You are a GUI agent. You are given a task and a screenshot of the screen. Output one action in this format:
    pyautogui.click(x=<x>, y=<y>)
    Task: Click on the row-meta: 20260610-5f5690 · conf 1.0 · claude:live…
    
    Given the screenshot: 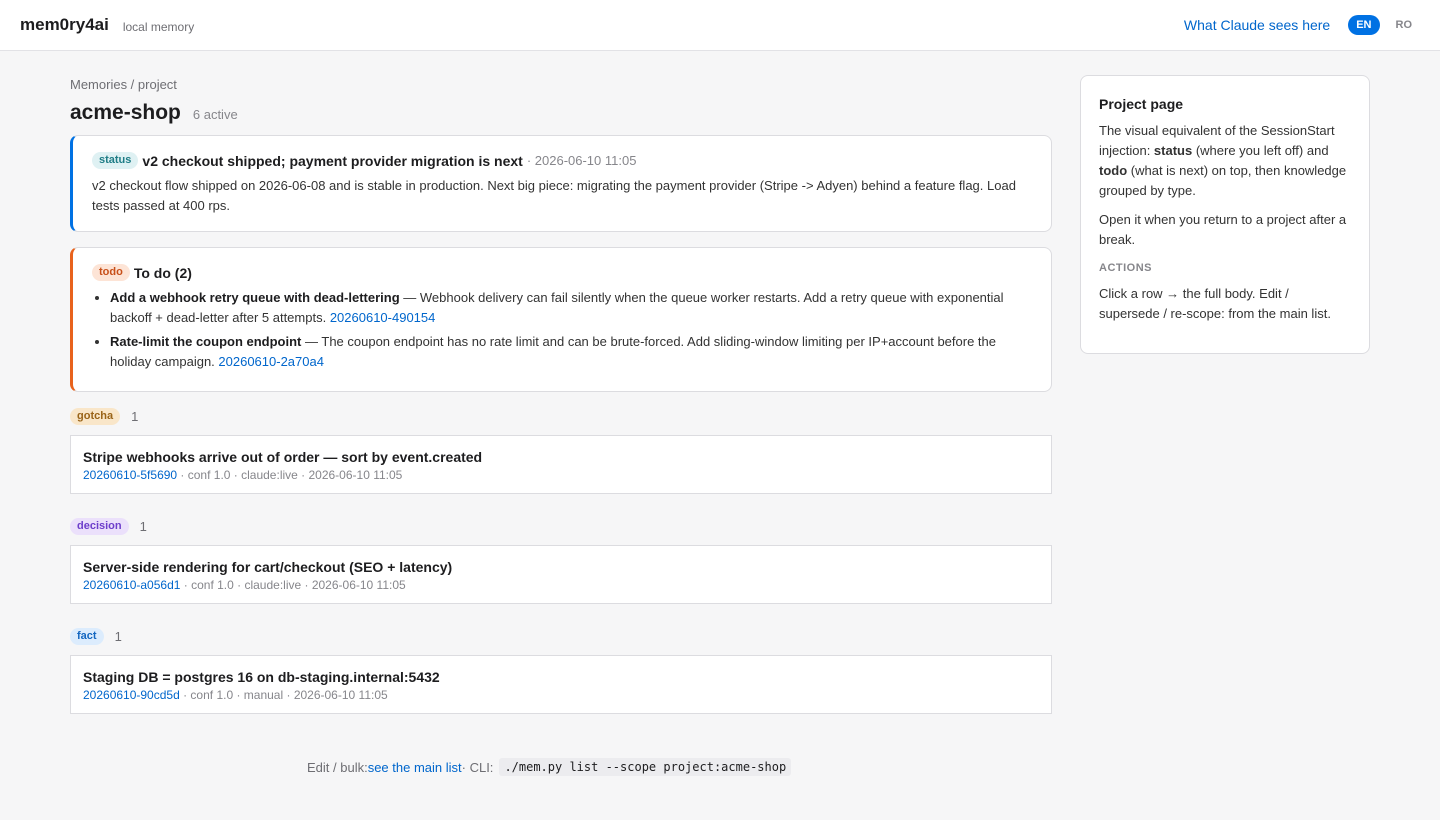 What is the action you would take?
    pyautogui.click(x=561, y=475)
    